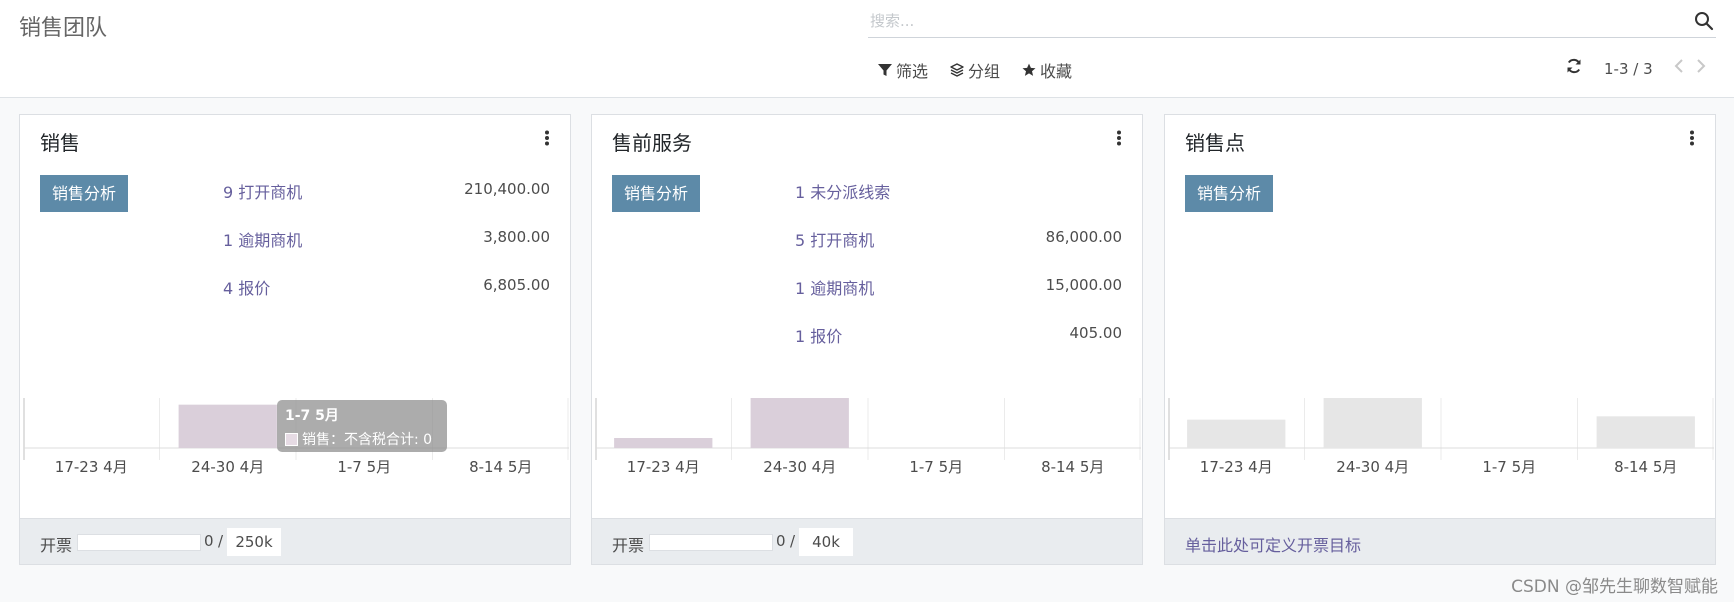  I want to click on search-options: 筛选 分组 收藏, so click(975, 70).